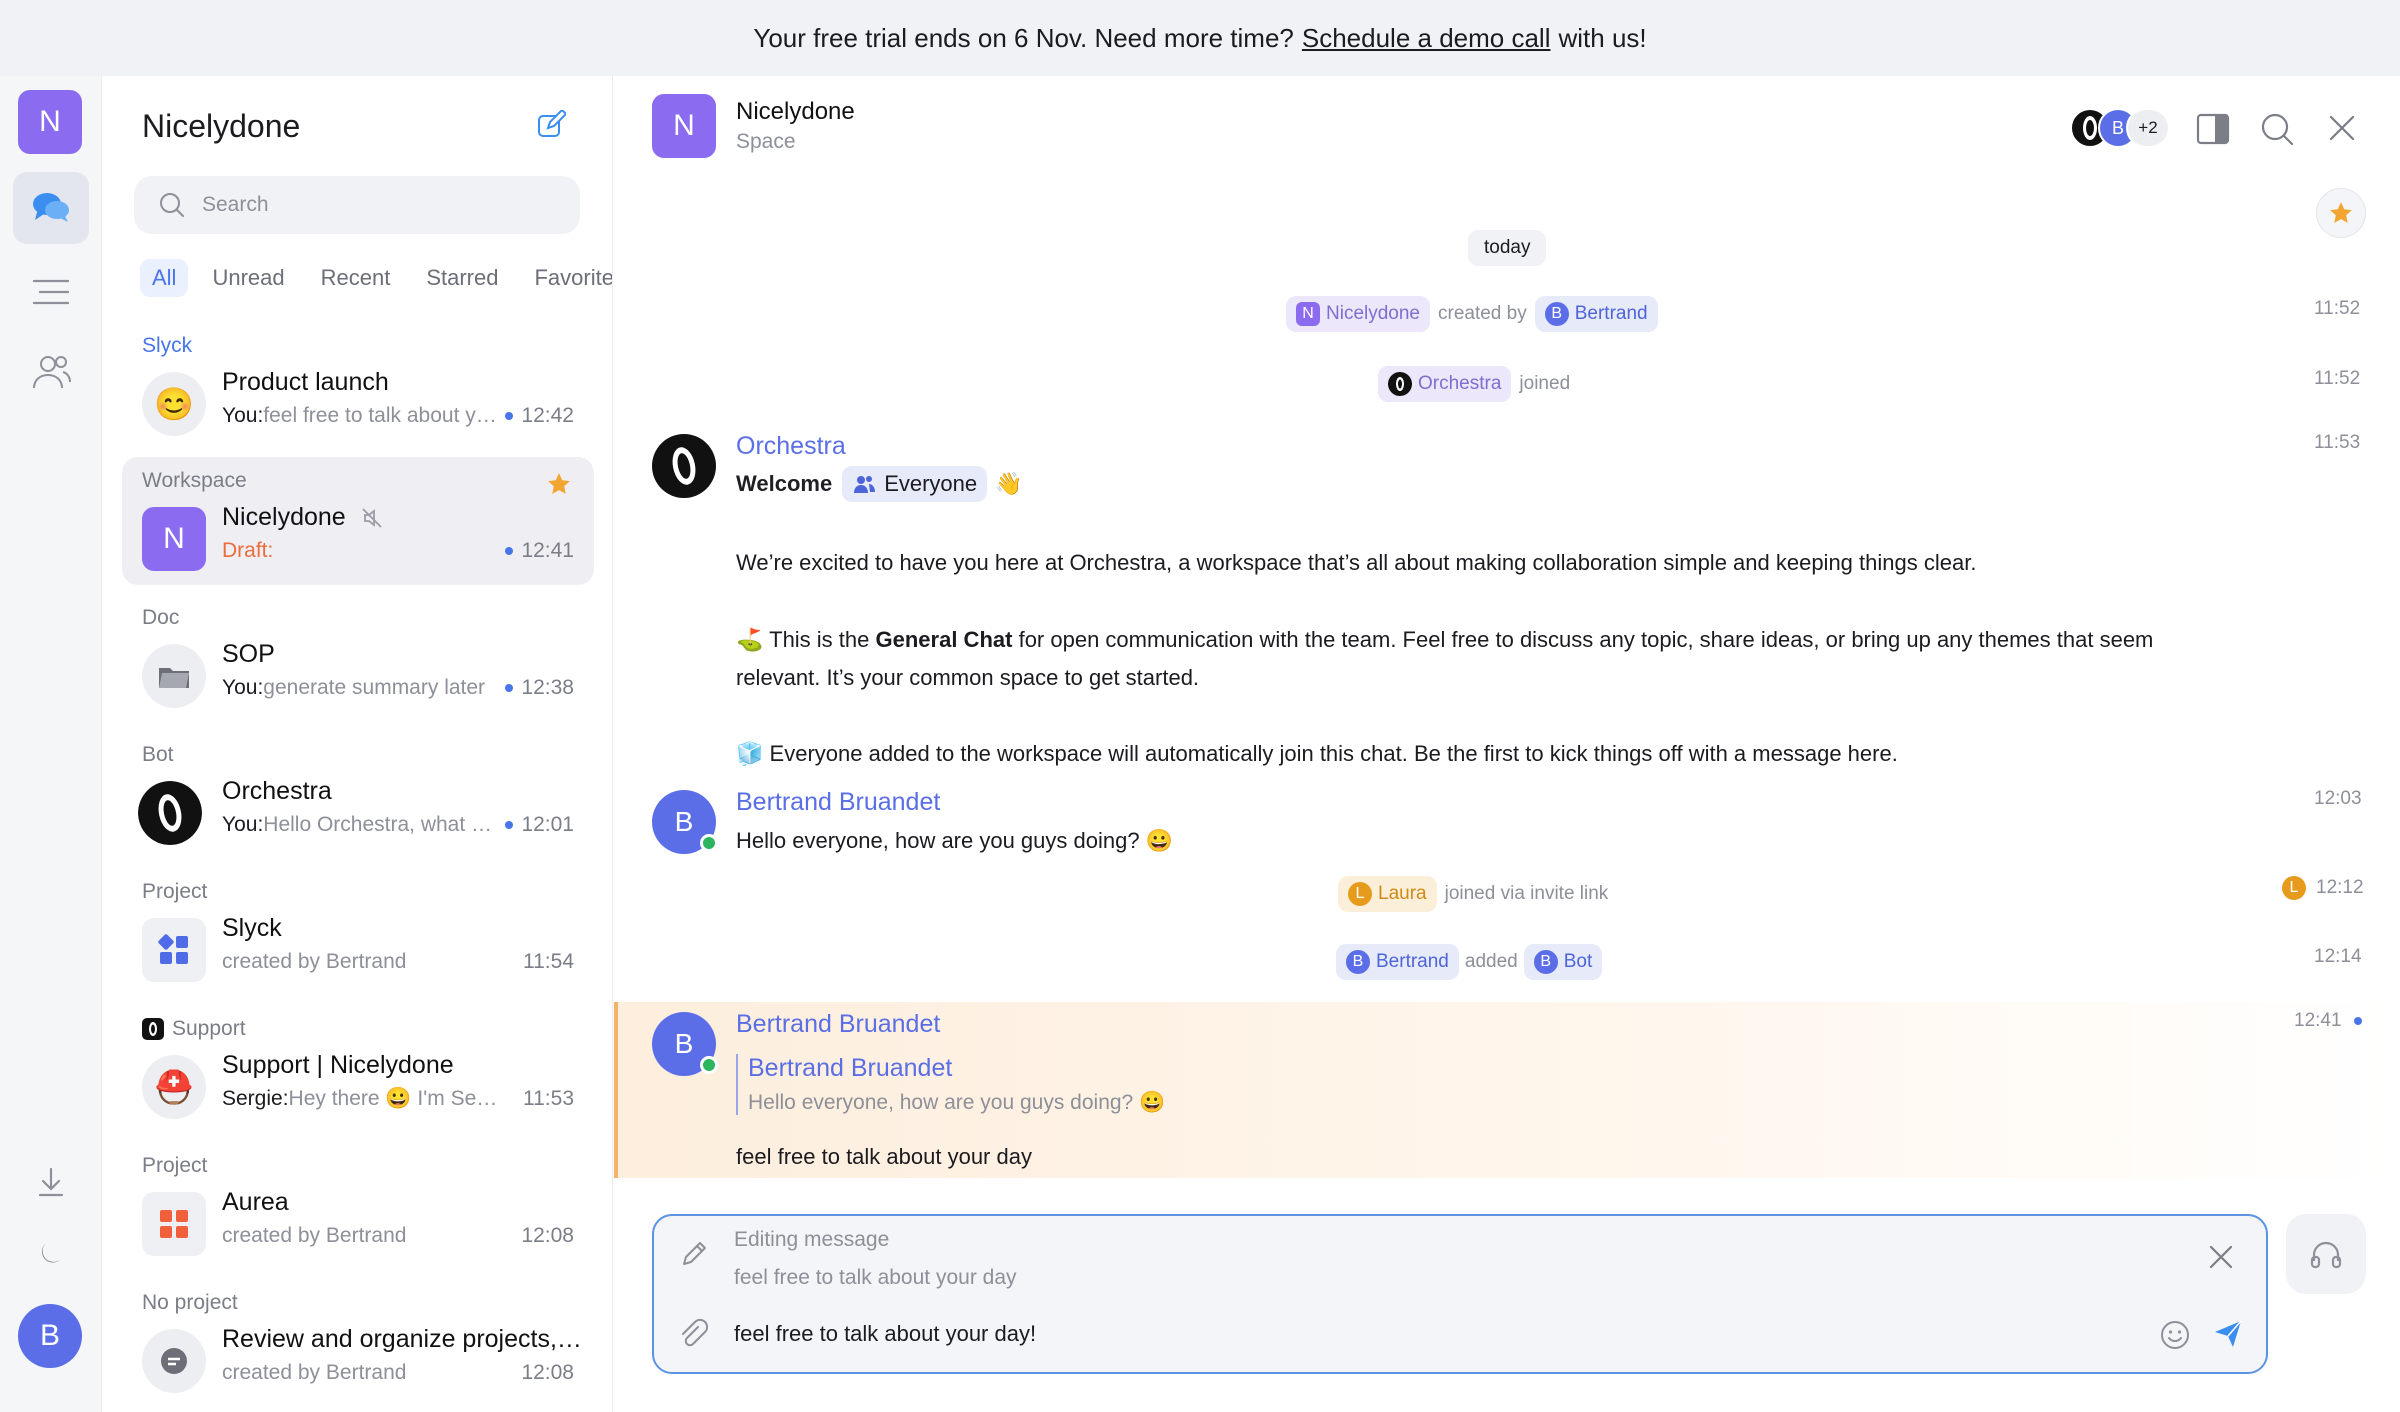  I want to click on rail-chats-button, so click(51, 208).